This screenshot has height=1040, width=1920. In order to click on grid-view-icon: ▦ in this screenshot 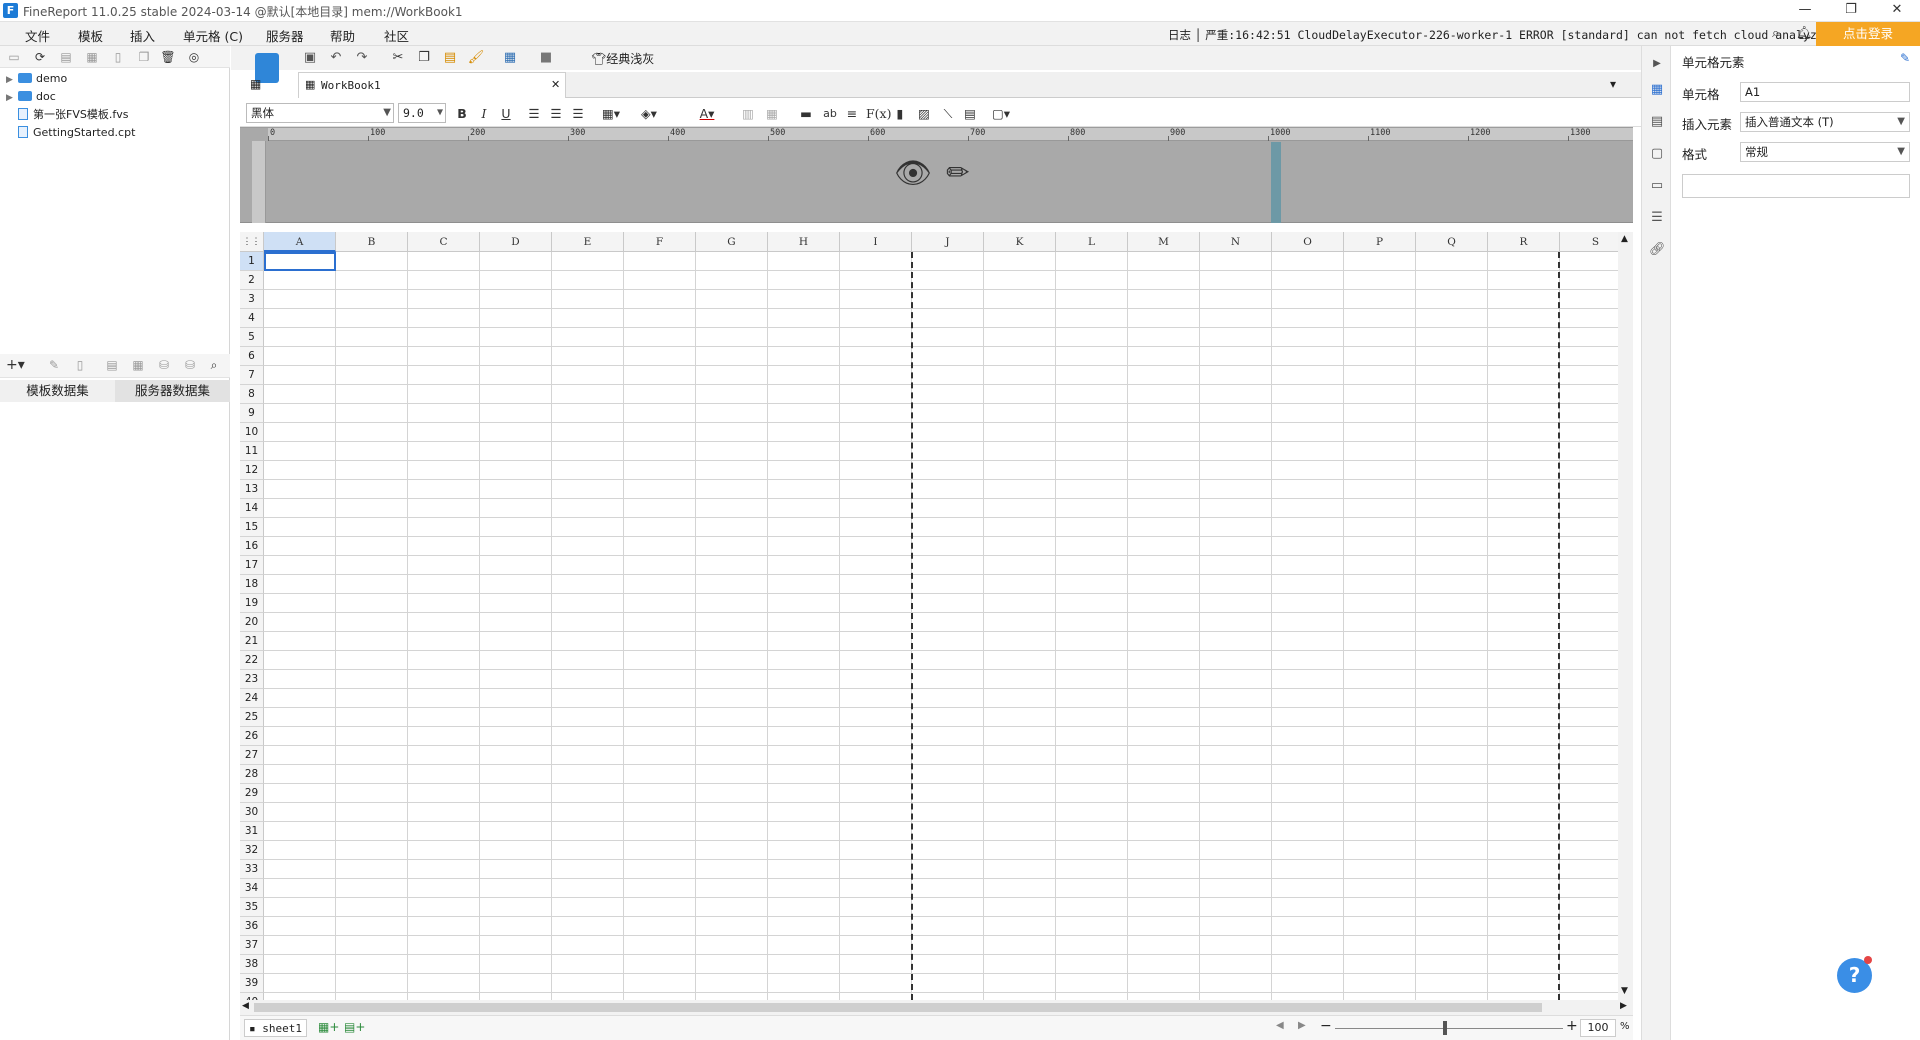, I will do `click(255, 84)`.